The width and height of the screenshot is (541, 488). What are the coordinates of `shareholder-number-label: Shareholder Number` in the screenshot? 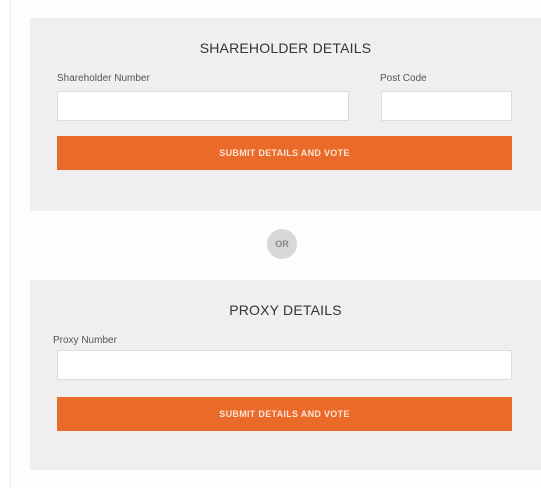 It's located at (103, 78).